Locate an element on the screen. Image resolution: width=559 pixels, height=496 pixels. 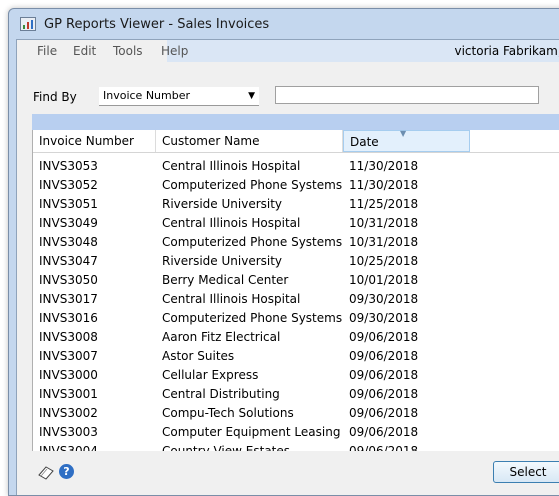
table-row: INVS3007 Astor Suites 09/06/2018 is located at coordinates (296, 356).